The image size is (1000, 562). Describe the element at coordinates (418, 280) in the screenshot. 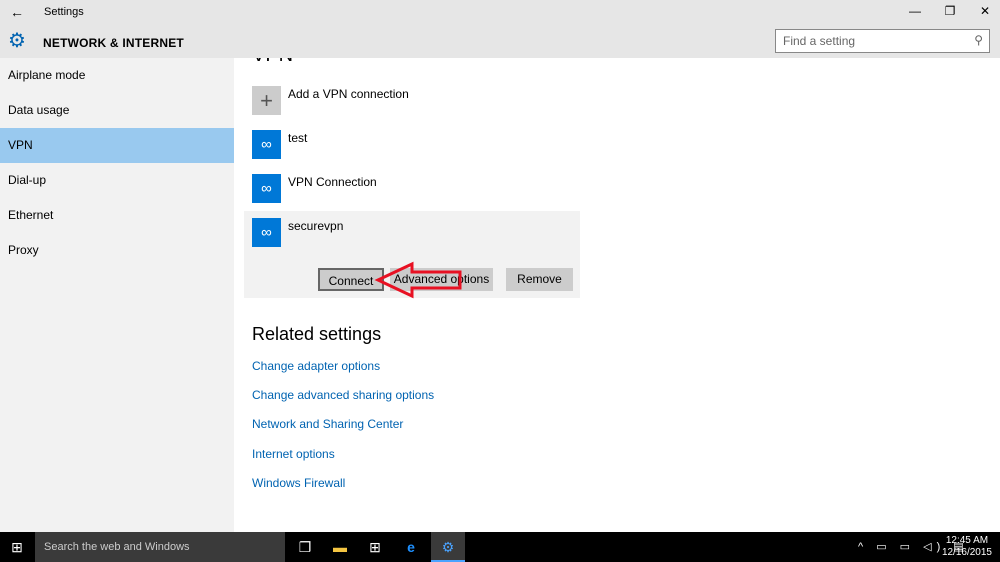

I see `red-arrow-annotation` at that location.